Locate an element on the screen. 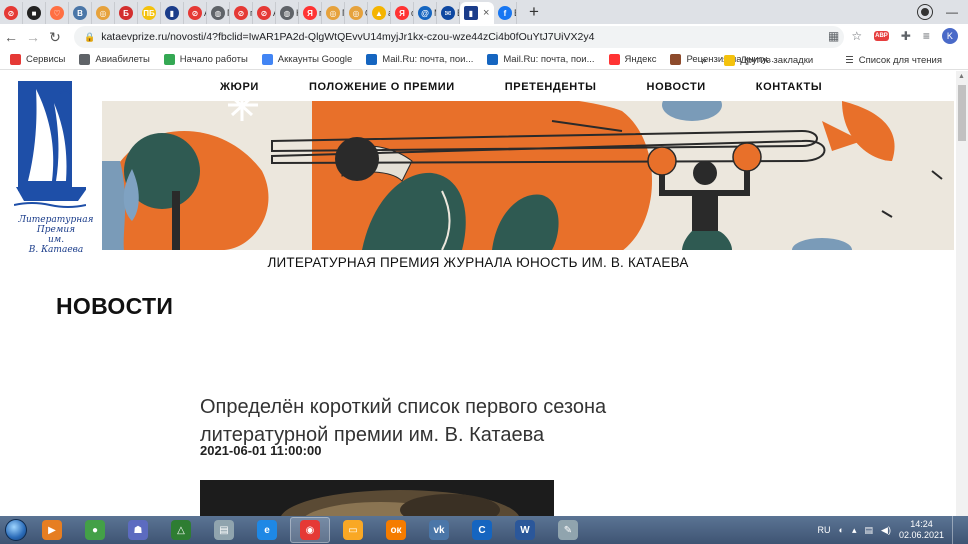 The height and width of the screenshot is (544, 968). browser-tab: ◍По is located at coordinates (218, 13).